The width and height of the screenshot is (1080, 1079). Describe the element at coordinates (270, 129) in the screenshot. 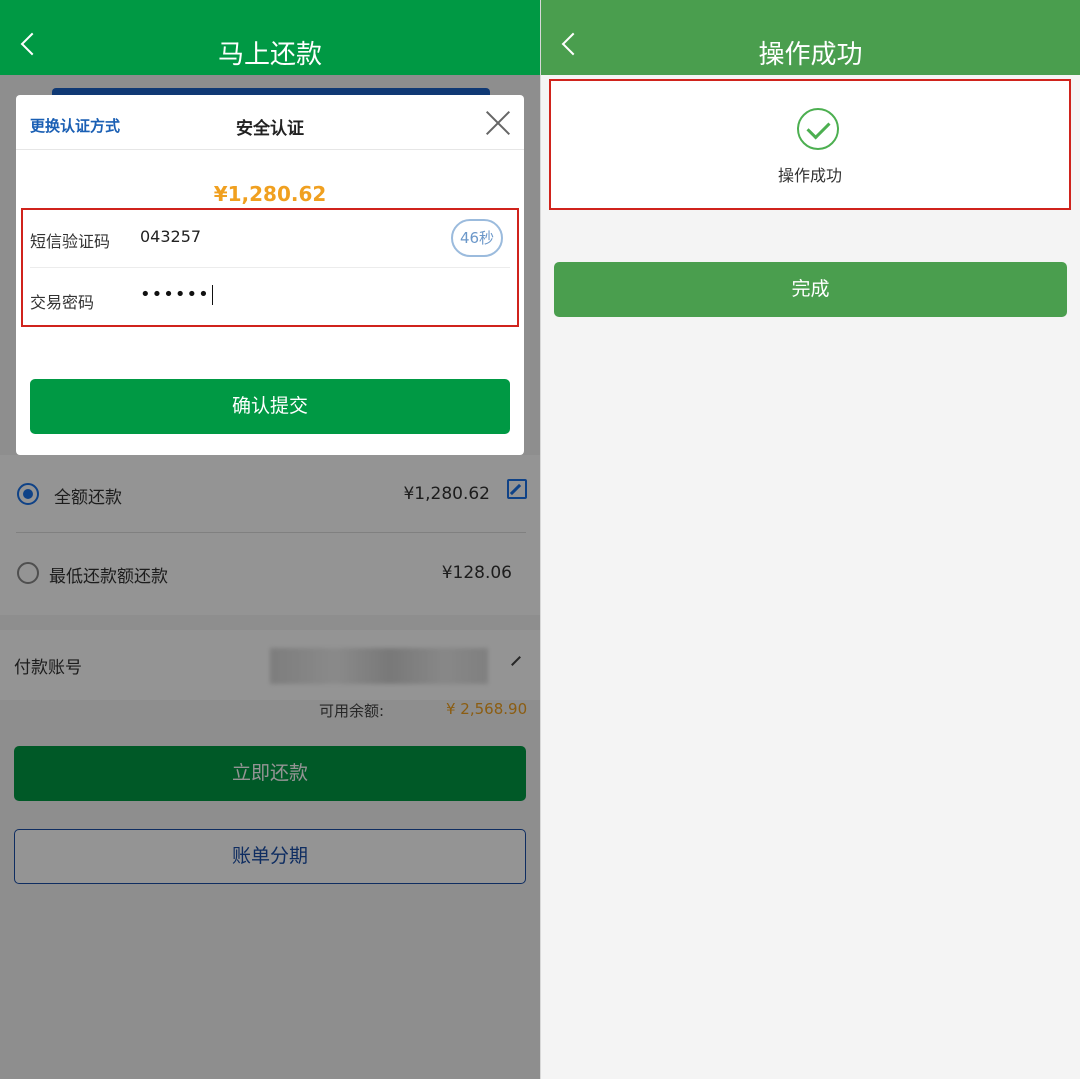

I see `modal-title: 安全认证` at that location.